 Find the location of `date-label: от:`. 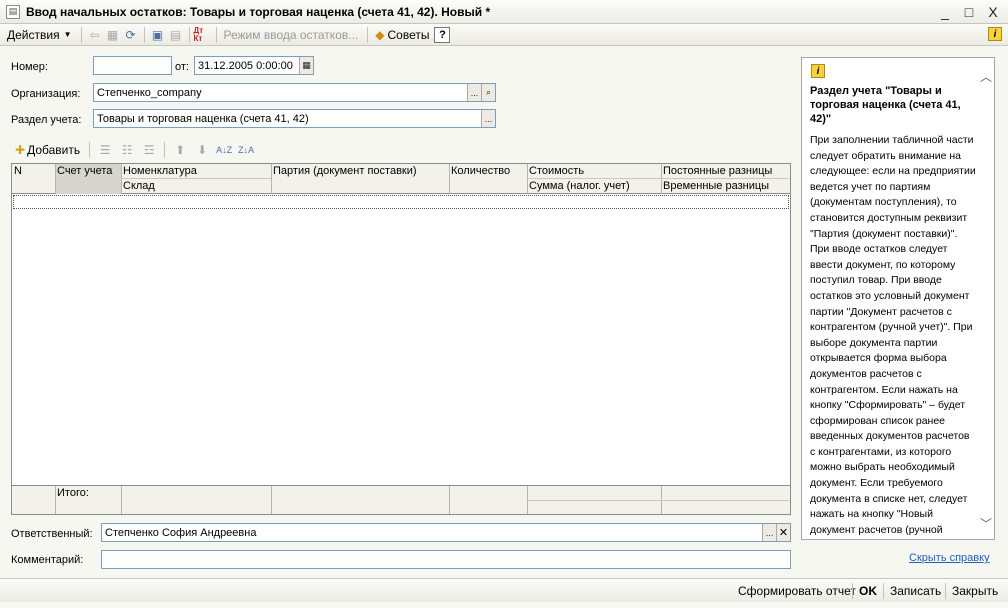

date-label: от: is located at coordinates (182, 67).